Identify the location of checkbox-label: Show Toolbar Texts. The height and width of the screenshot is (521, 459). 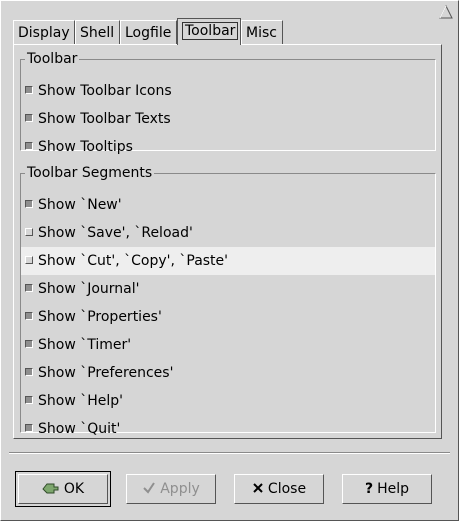
(104, 119).